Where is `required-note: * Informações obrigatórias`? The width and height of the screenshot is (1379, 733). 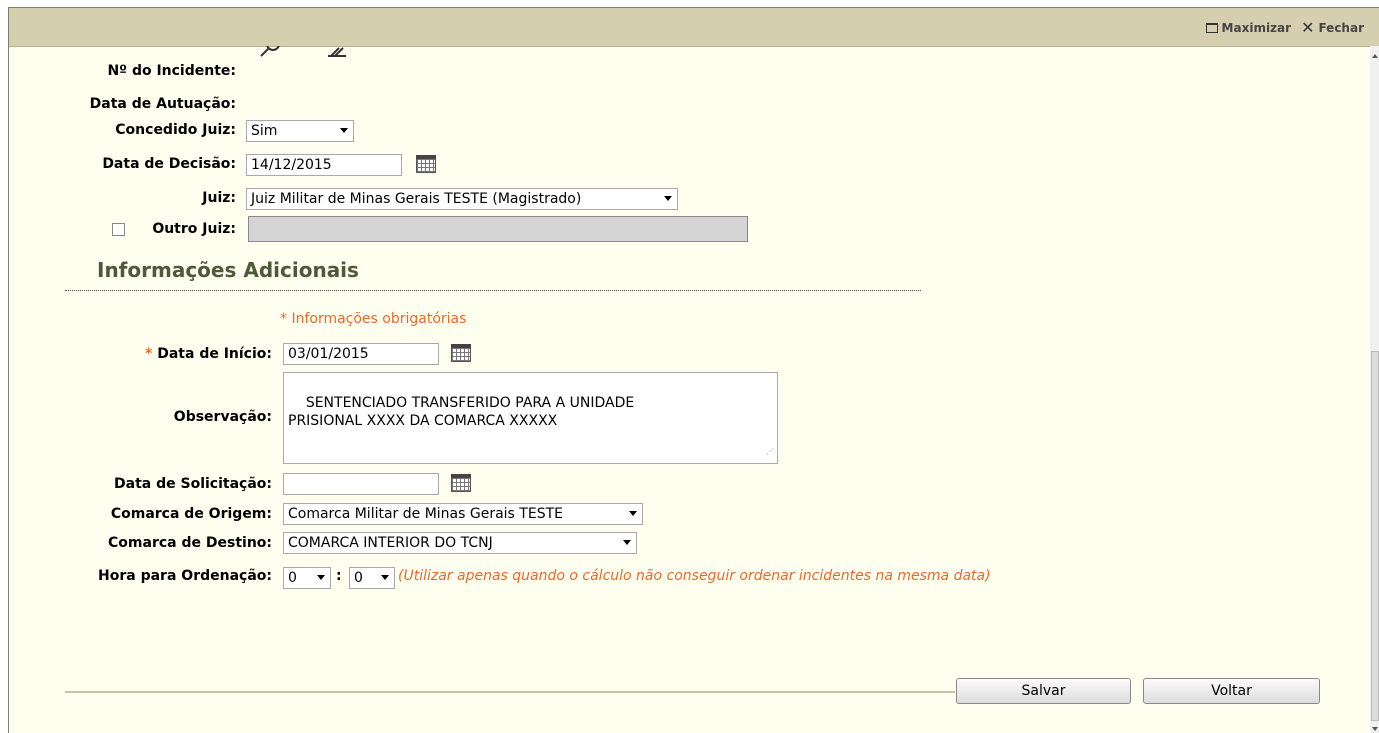 required-note: * Informações obrigatórias is located at coordinates (373, 319).